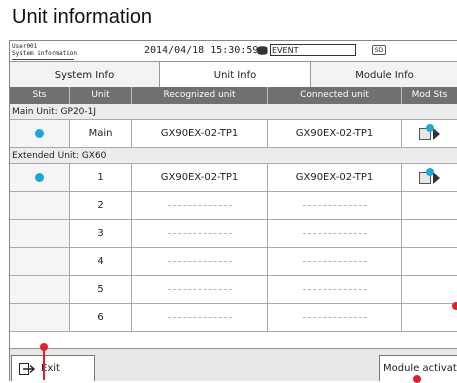  What do you see at coordinates (85, 75) in the screenshot?
I see `tab-system-info: System Info` at bounding box center [85, 75].